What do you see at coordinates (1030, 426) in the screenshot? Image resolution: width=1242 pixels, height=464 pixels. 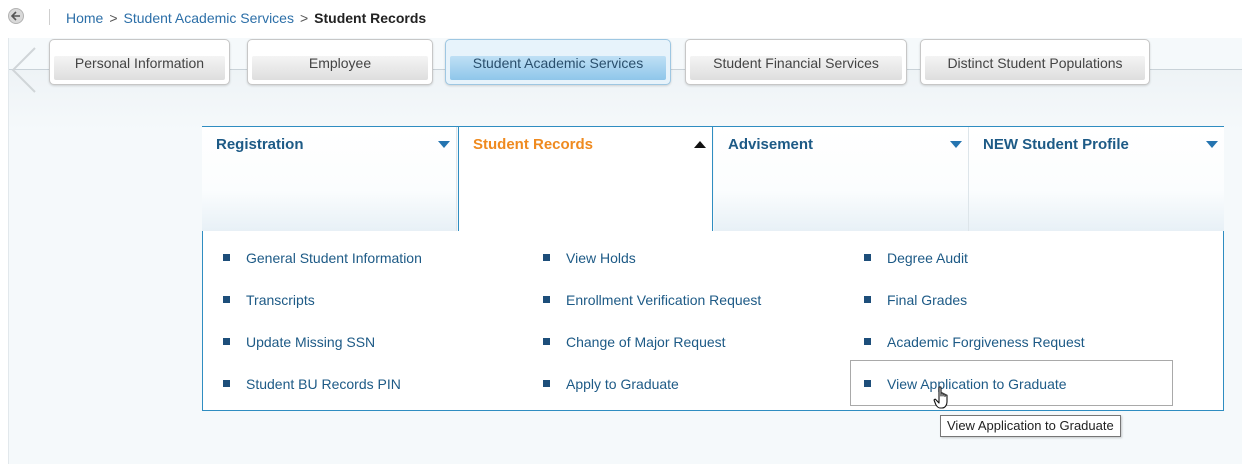 I see `tooltip: View Application to Graduate` at bounding box center [1030, 426].